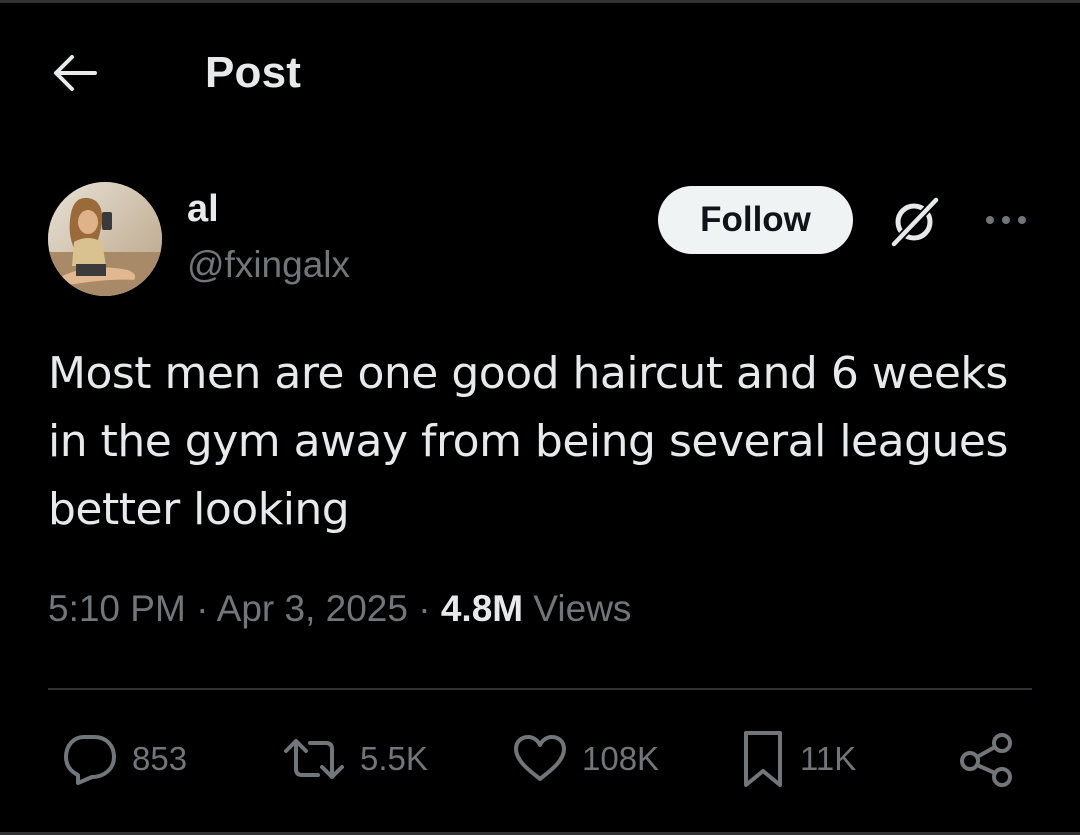 This screenshot has height=835, width=1080. Describe the element at coordinates (540, 758) in the screenshot. I see `heart-icon` at that location.